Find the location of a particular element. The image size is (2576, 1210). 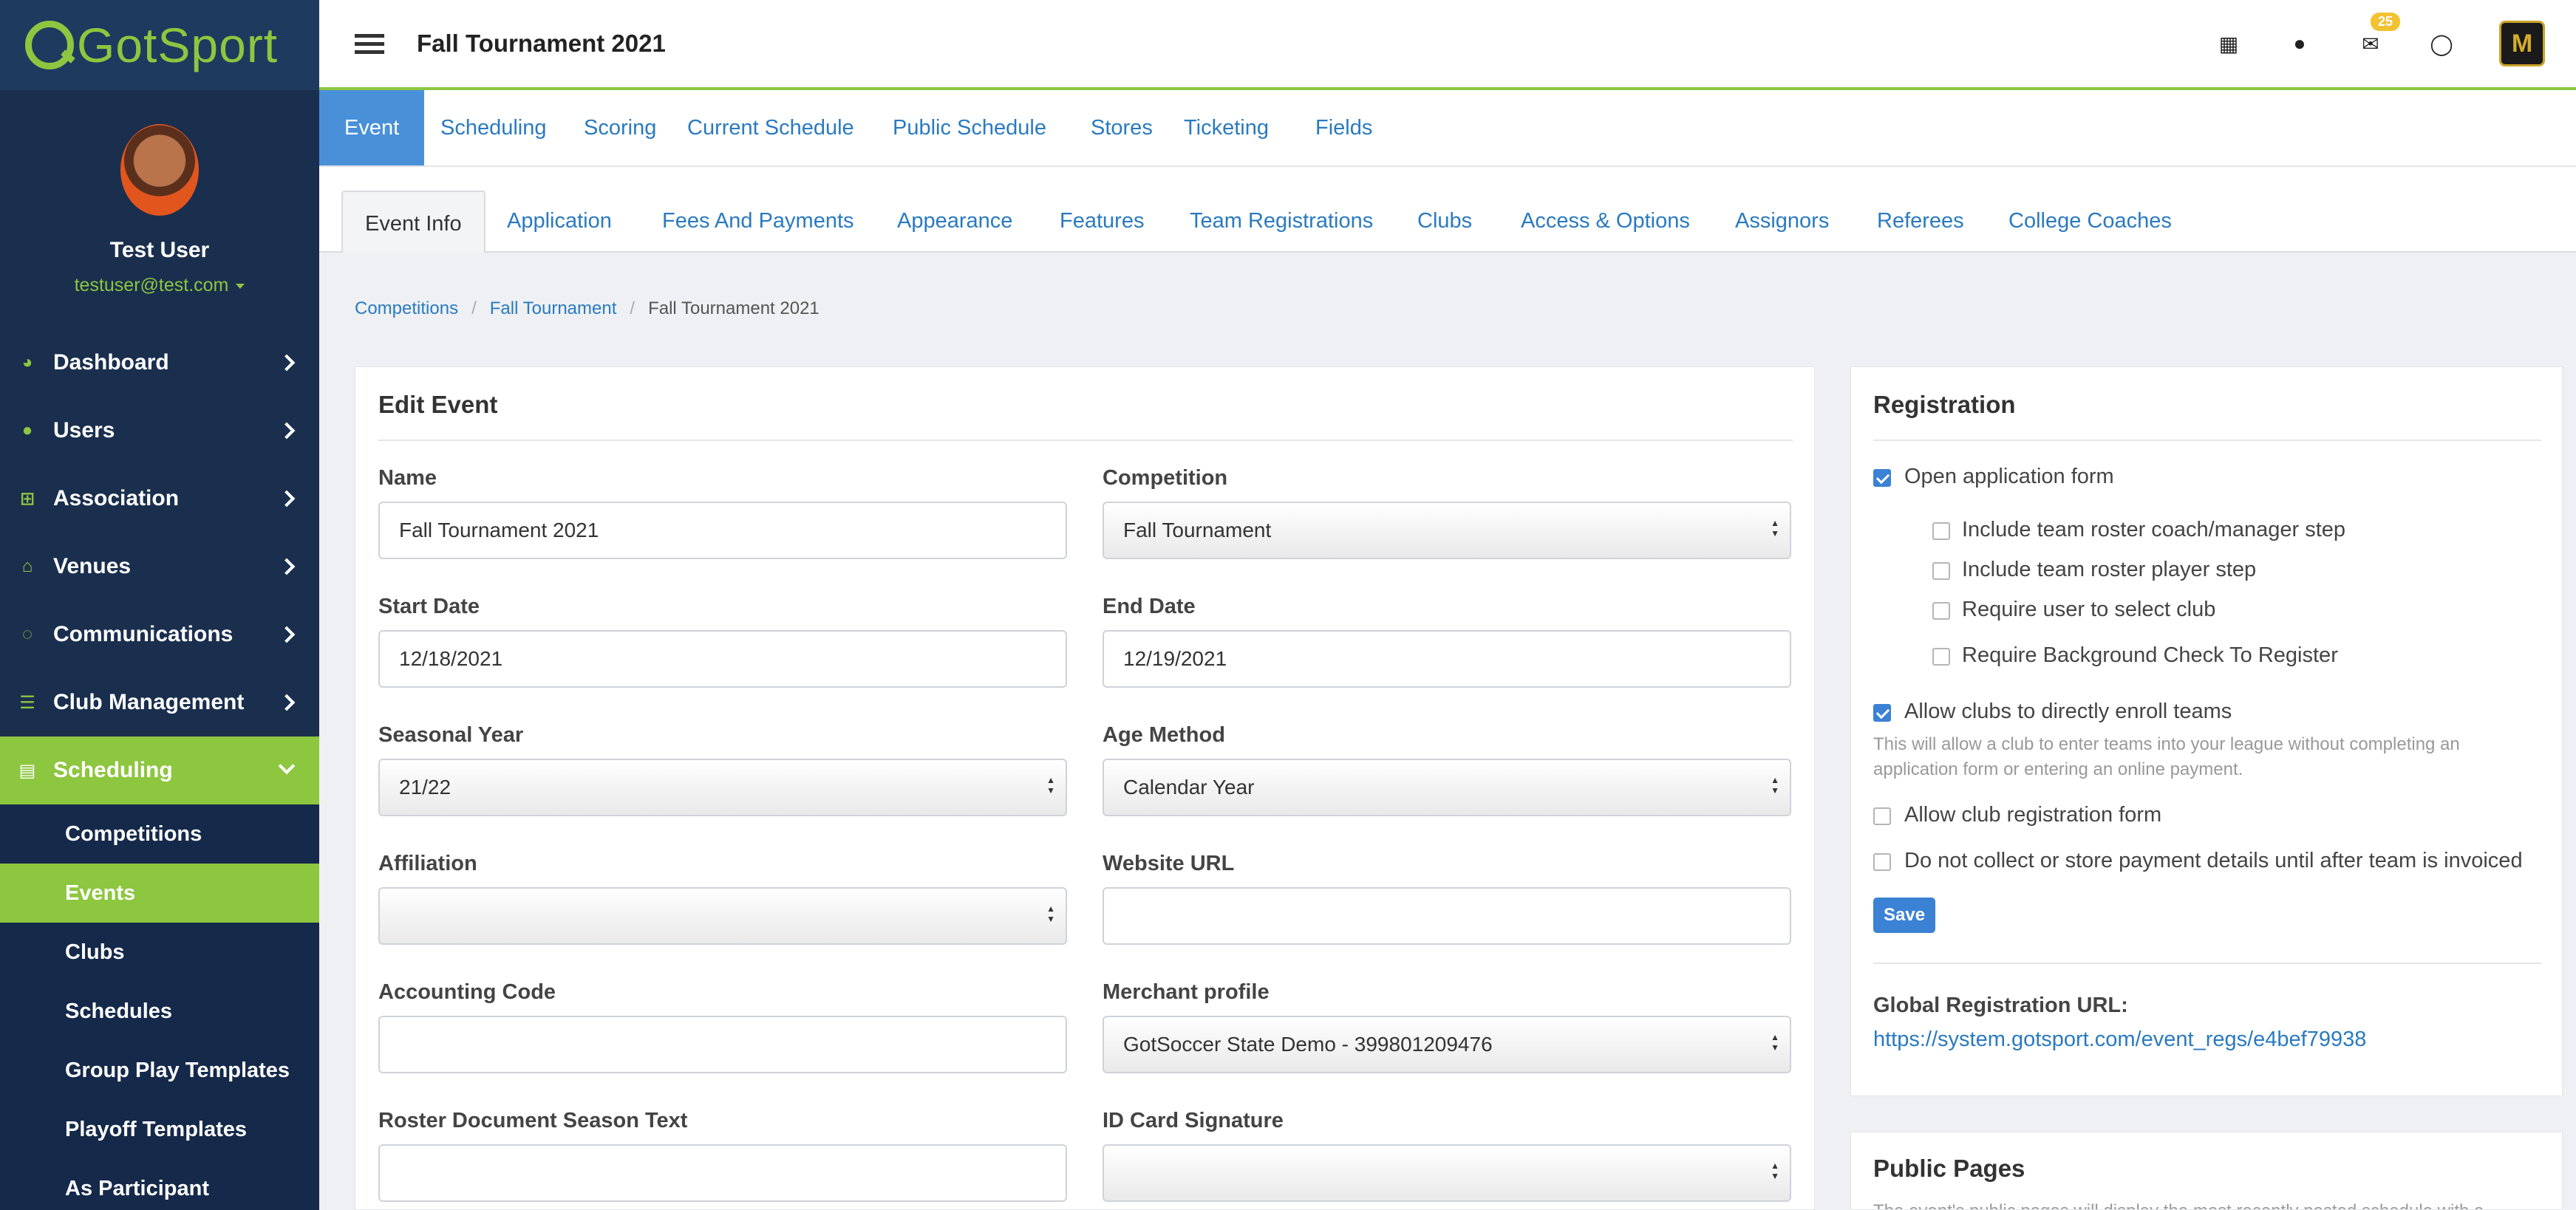

roster-player-step-label: Include team roster player step is located at coordinates (2109, 569).